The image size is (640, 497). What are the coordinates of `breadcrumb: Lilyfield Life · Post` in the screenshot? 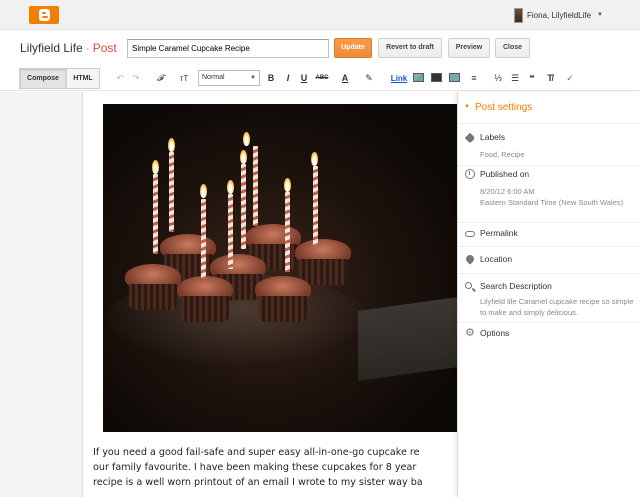 It's located at (68, 48).